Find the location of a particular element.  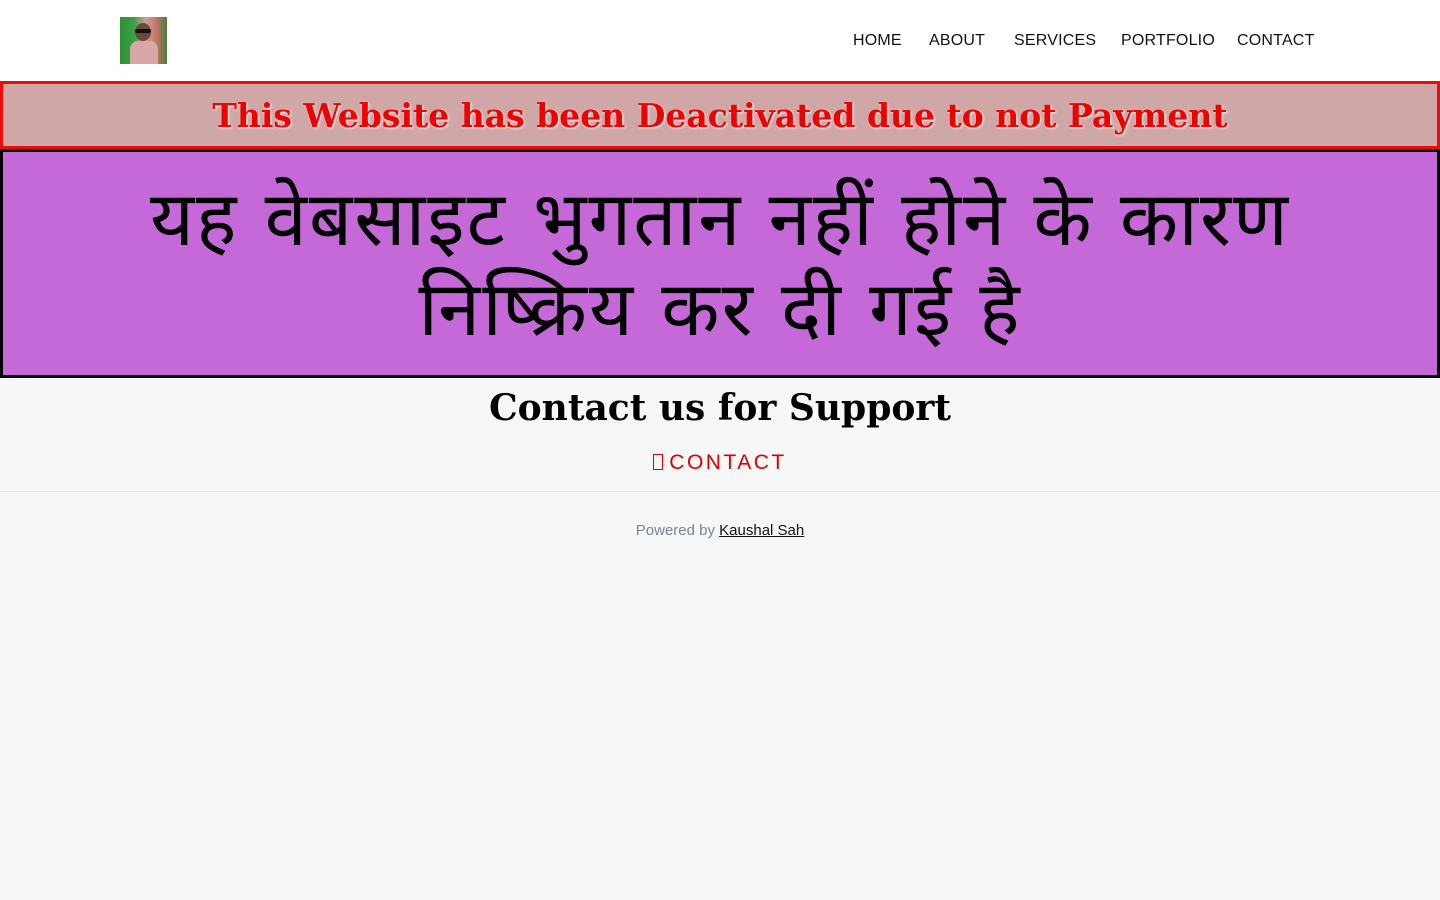

nav-item-about: ABOUT is located at coordinates (957, 41).